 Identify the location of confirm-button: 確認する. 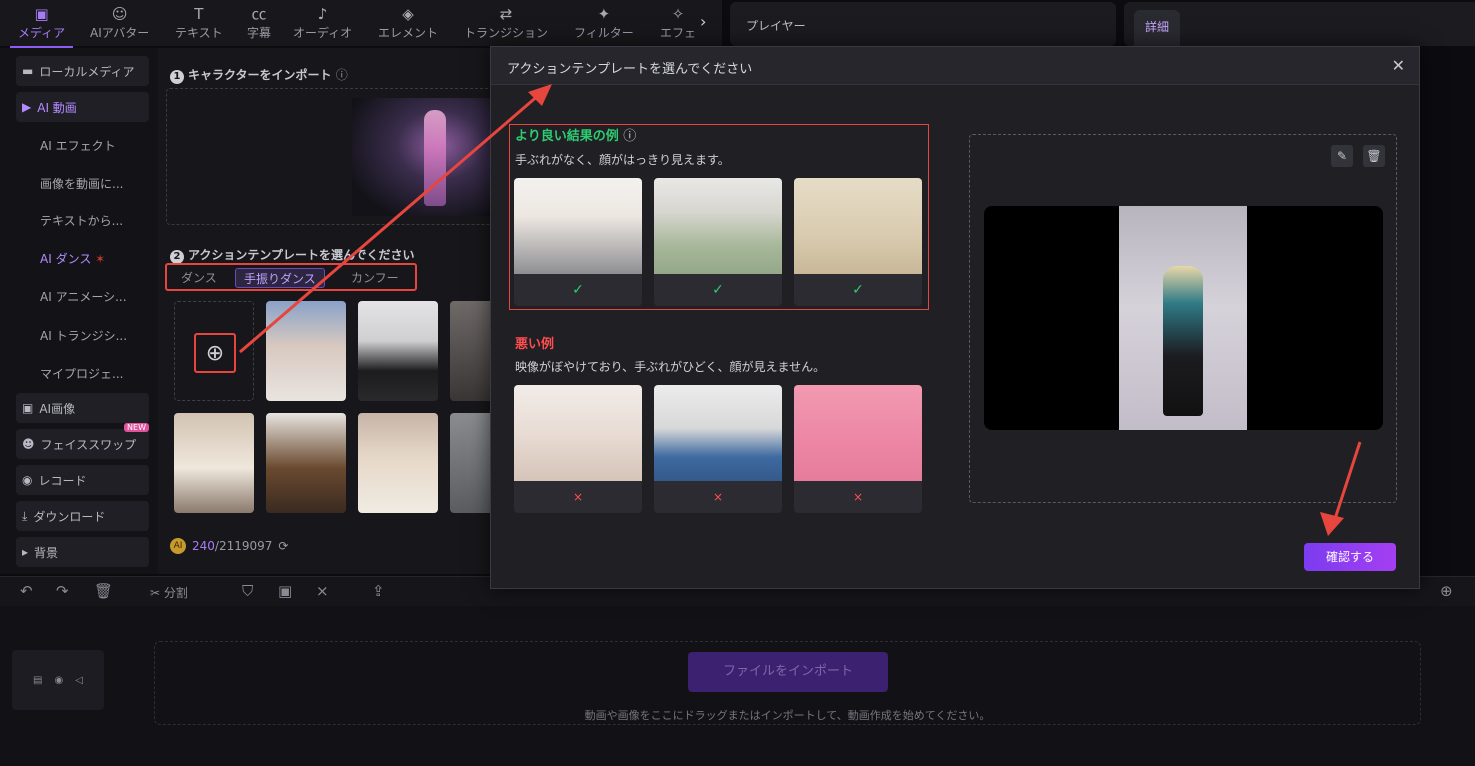
(1350, 557).